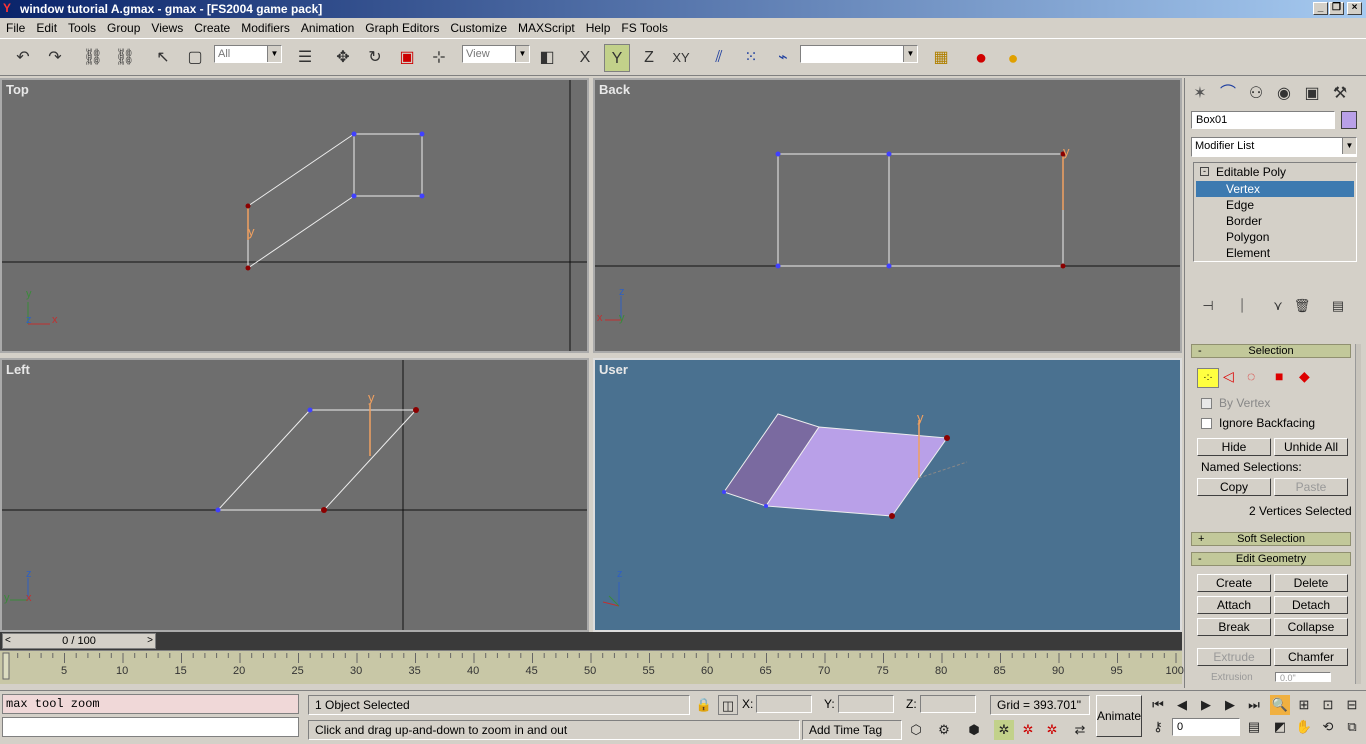 The height and width of the screenshot is (744, 1366). What do you see at coordinates (1358, 514) in the screenshot?
I see `command-panel-scrollbar` at bounding box center [1358, 514].